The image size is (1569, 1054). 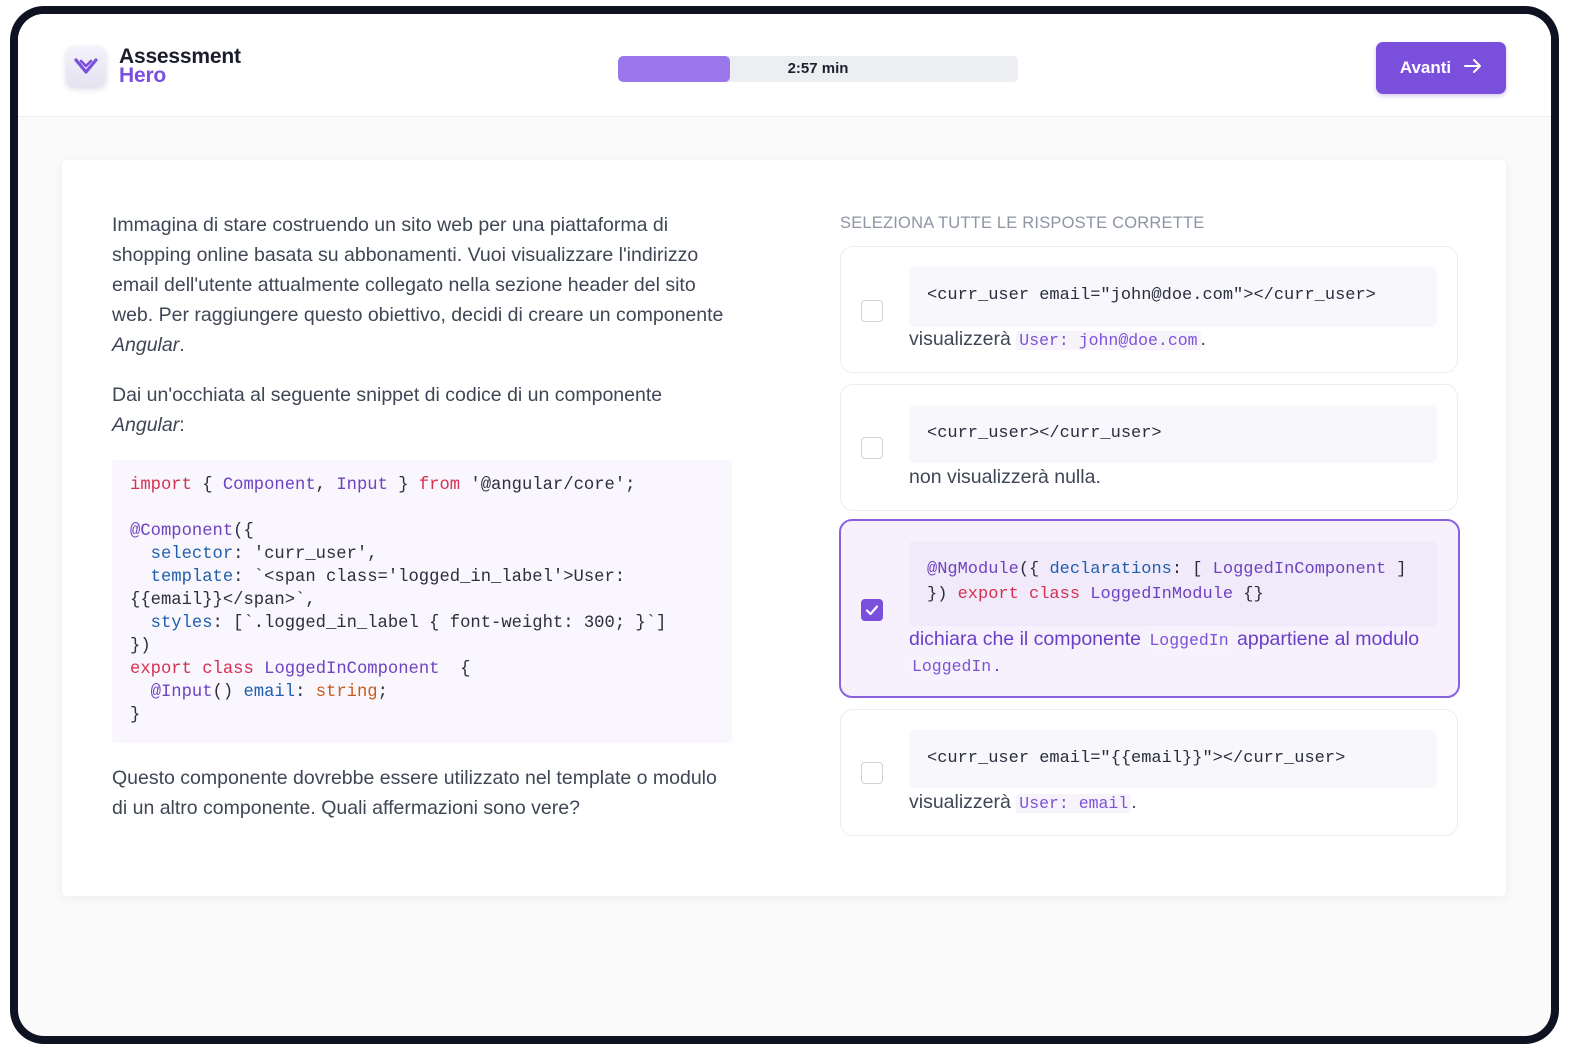 I want to click on next-button: Avanti, so click(x=1441, y=68).